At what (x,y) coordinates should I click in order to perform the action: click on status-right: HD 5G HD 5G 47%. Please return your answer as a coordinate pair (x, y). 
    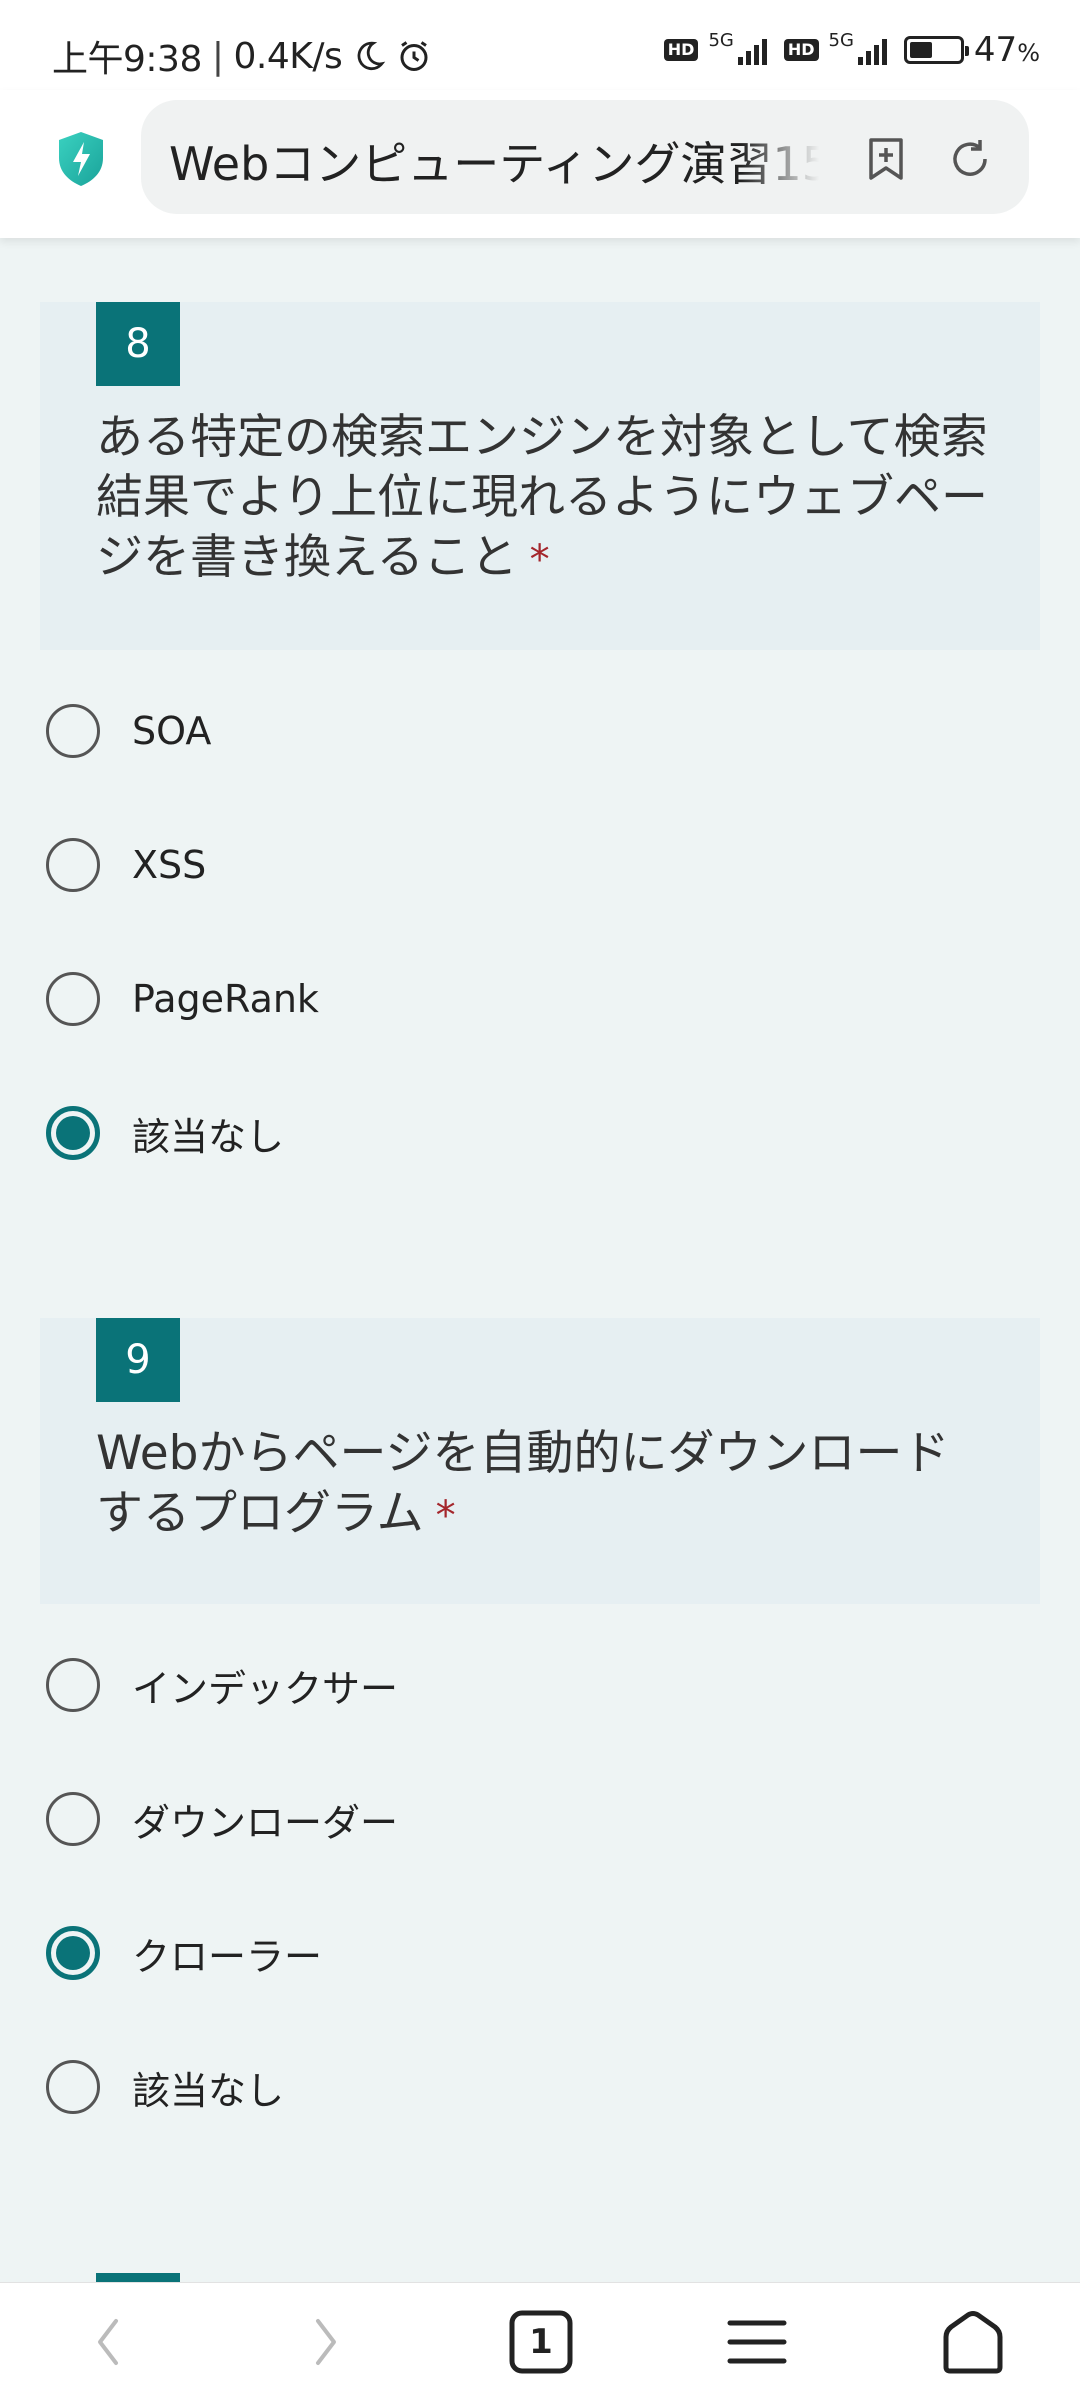
    Looking at the image, I should click on (851, 49).